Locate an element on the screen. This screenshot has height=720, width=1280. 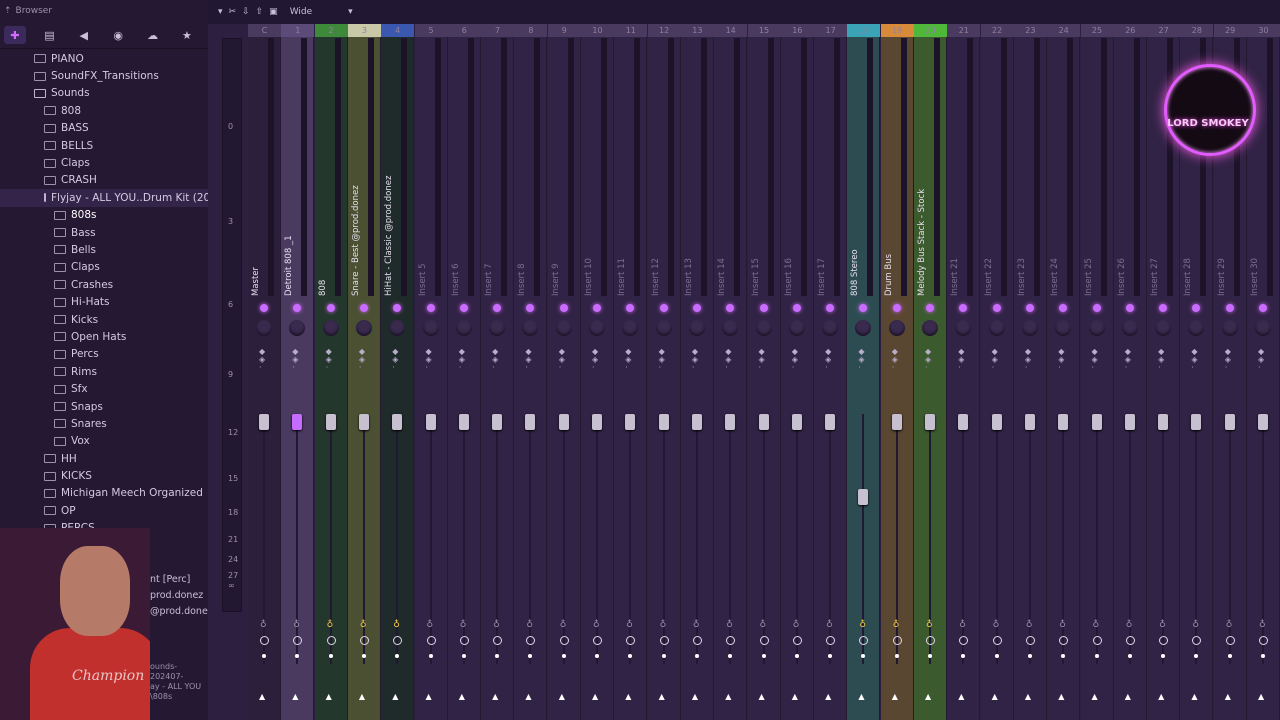
track-name: Detroit 808 _1 is located at coordinates (290, 176).